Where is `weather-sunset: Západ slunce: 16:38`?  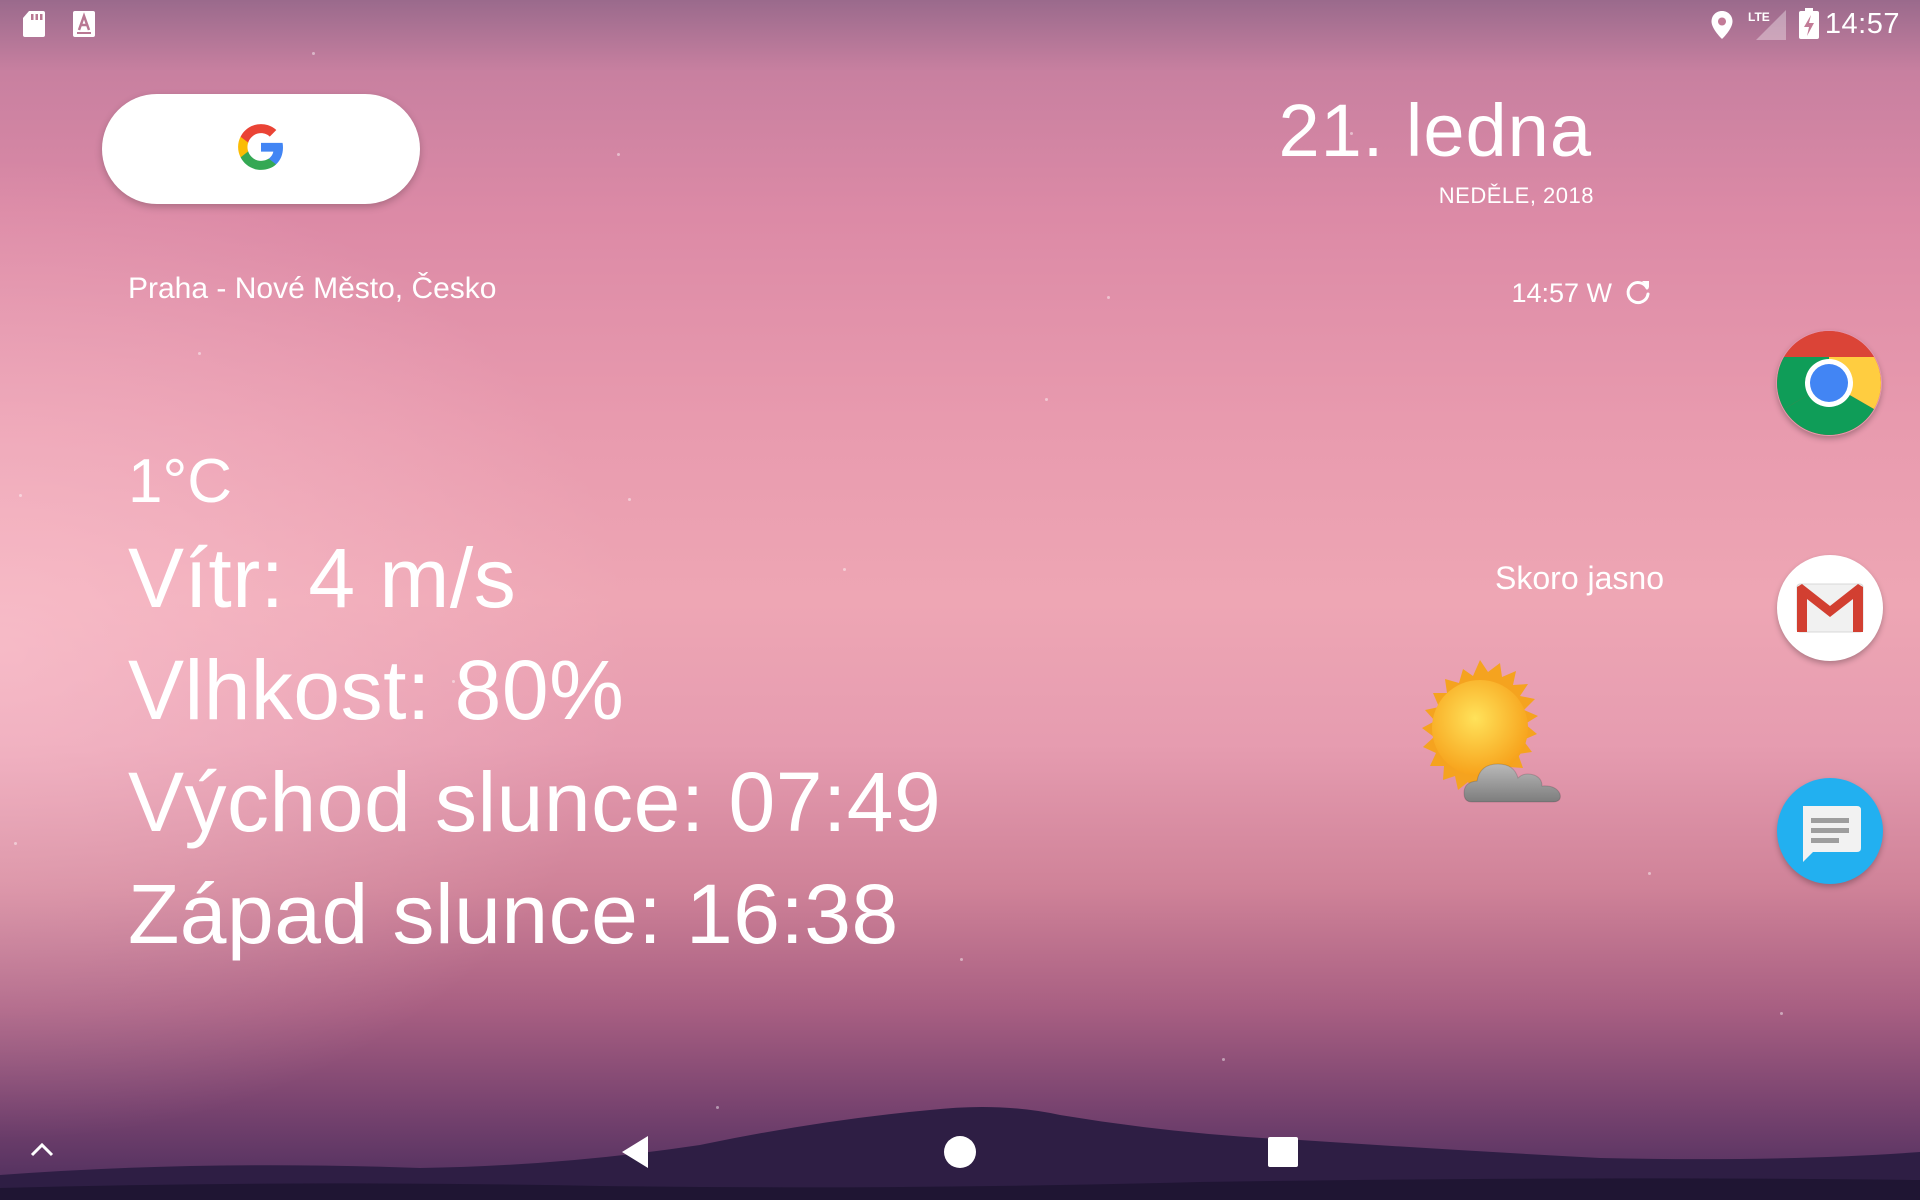 weather-sunset: Západ slunce: 16:38 is located at coordinates (513, 914).